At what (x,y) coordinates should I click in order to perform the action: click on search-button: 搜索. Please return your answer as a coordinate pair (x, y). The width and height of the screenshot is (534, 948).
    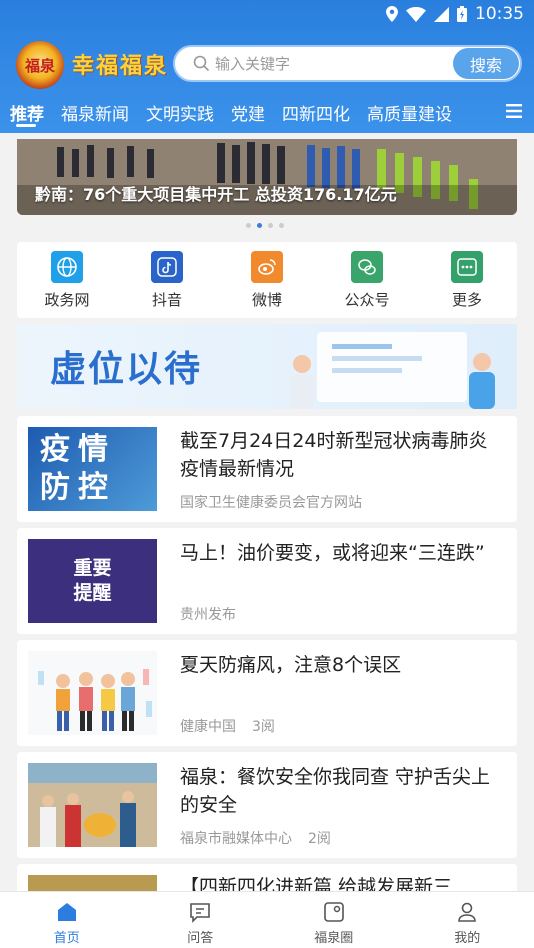
    Looking at the image, I should click on (486, 63).